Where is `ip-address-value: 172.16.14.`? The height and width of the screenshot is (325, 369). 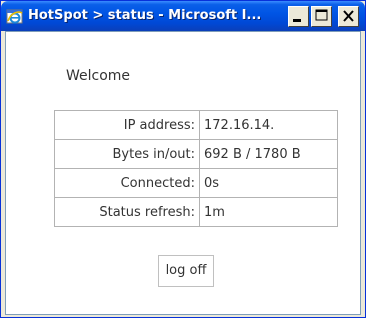 ip-address-value: 172.16.14. is located at coordinates (268, 125).